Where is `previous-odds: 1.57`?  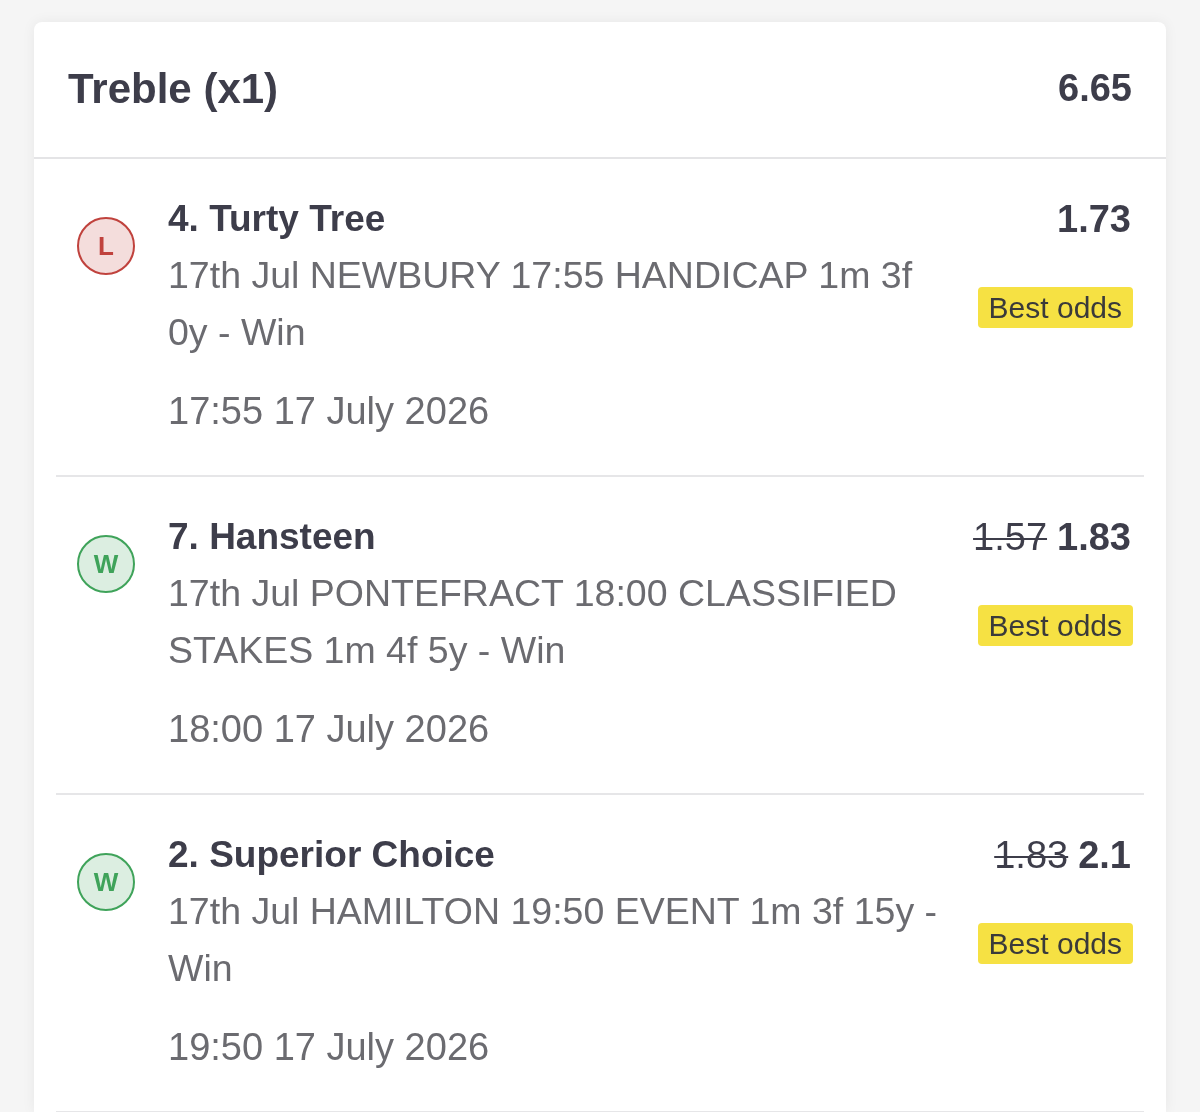
previous-odds: 1.57 is located at coordinates (1010, 537).